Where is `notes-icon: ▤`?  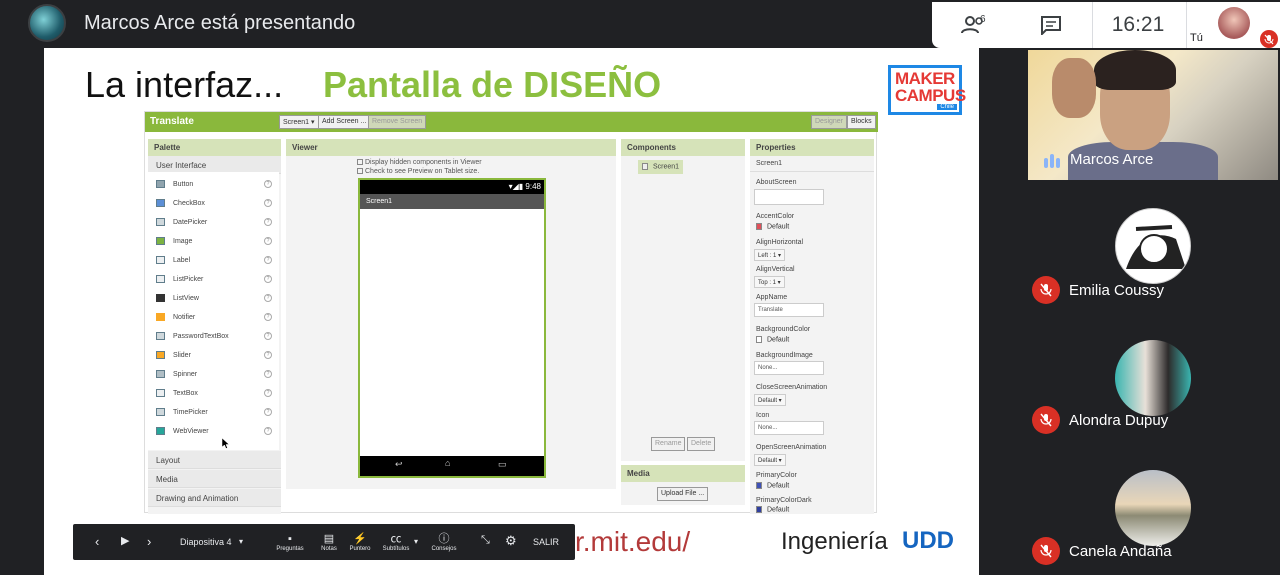
notes-icon: ▤ is located at coordinates (329, 539).